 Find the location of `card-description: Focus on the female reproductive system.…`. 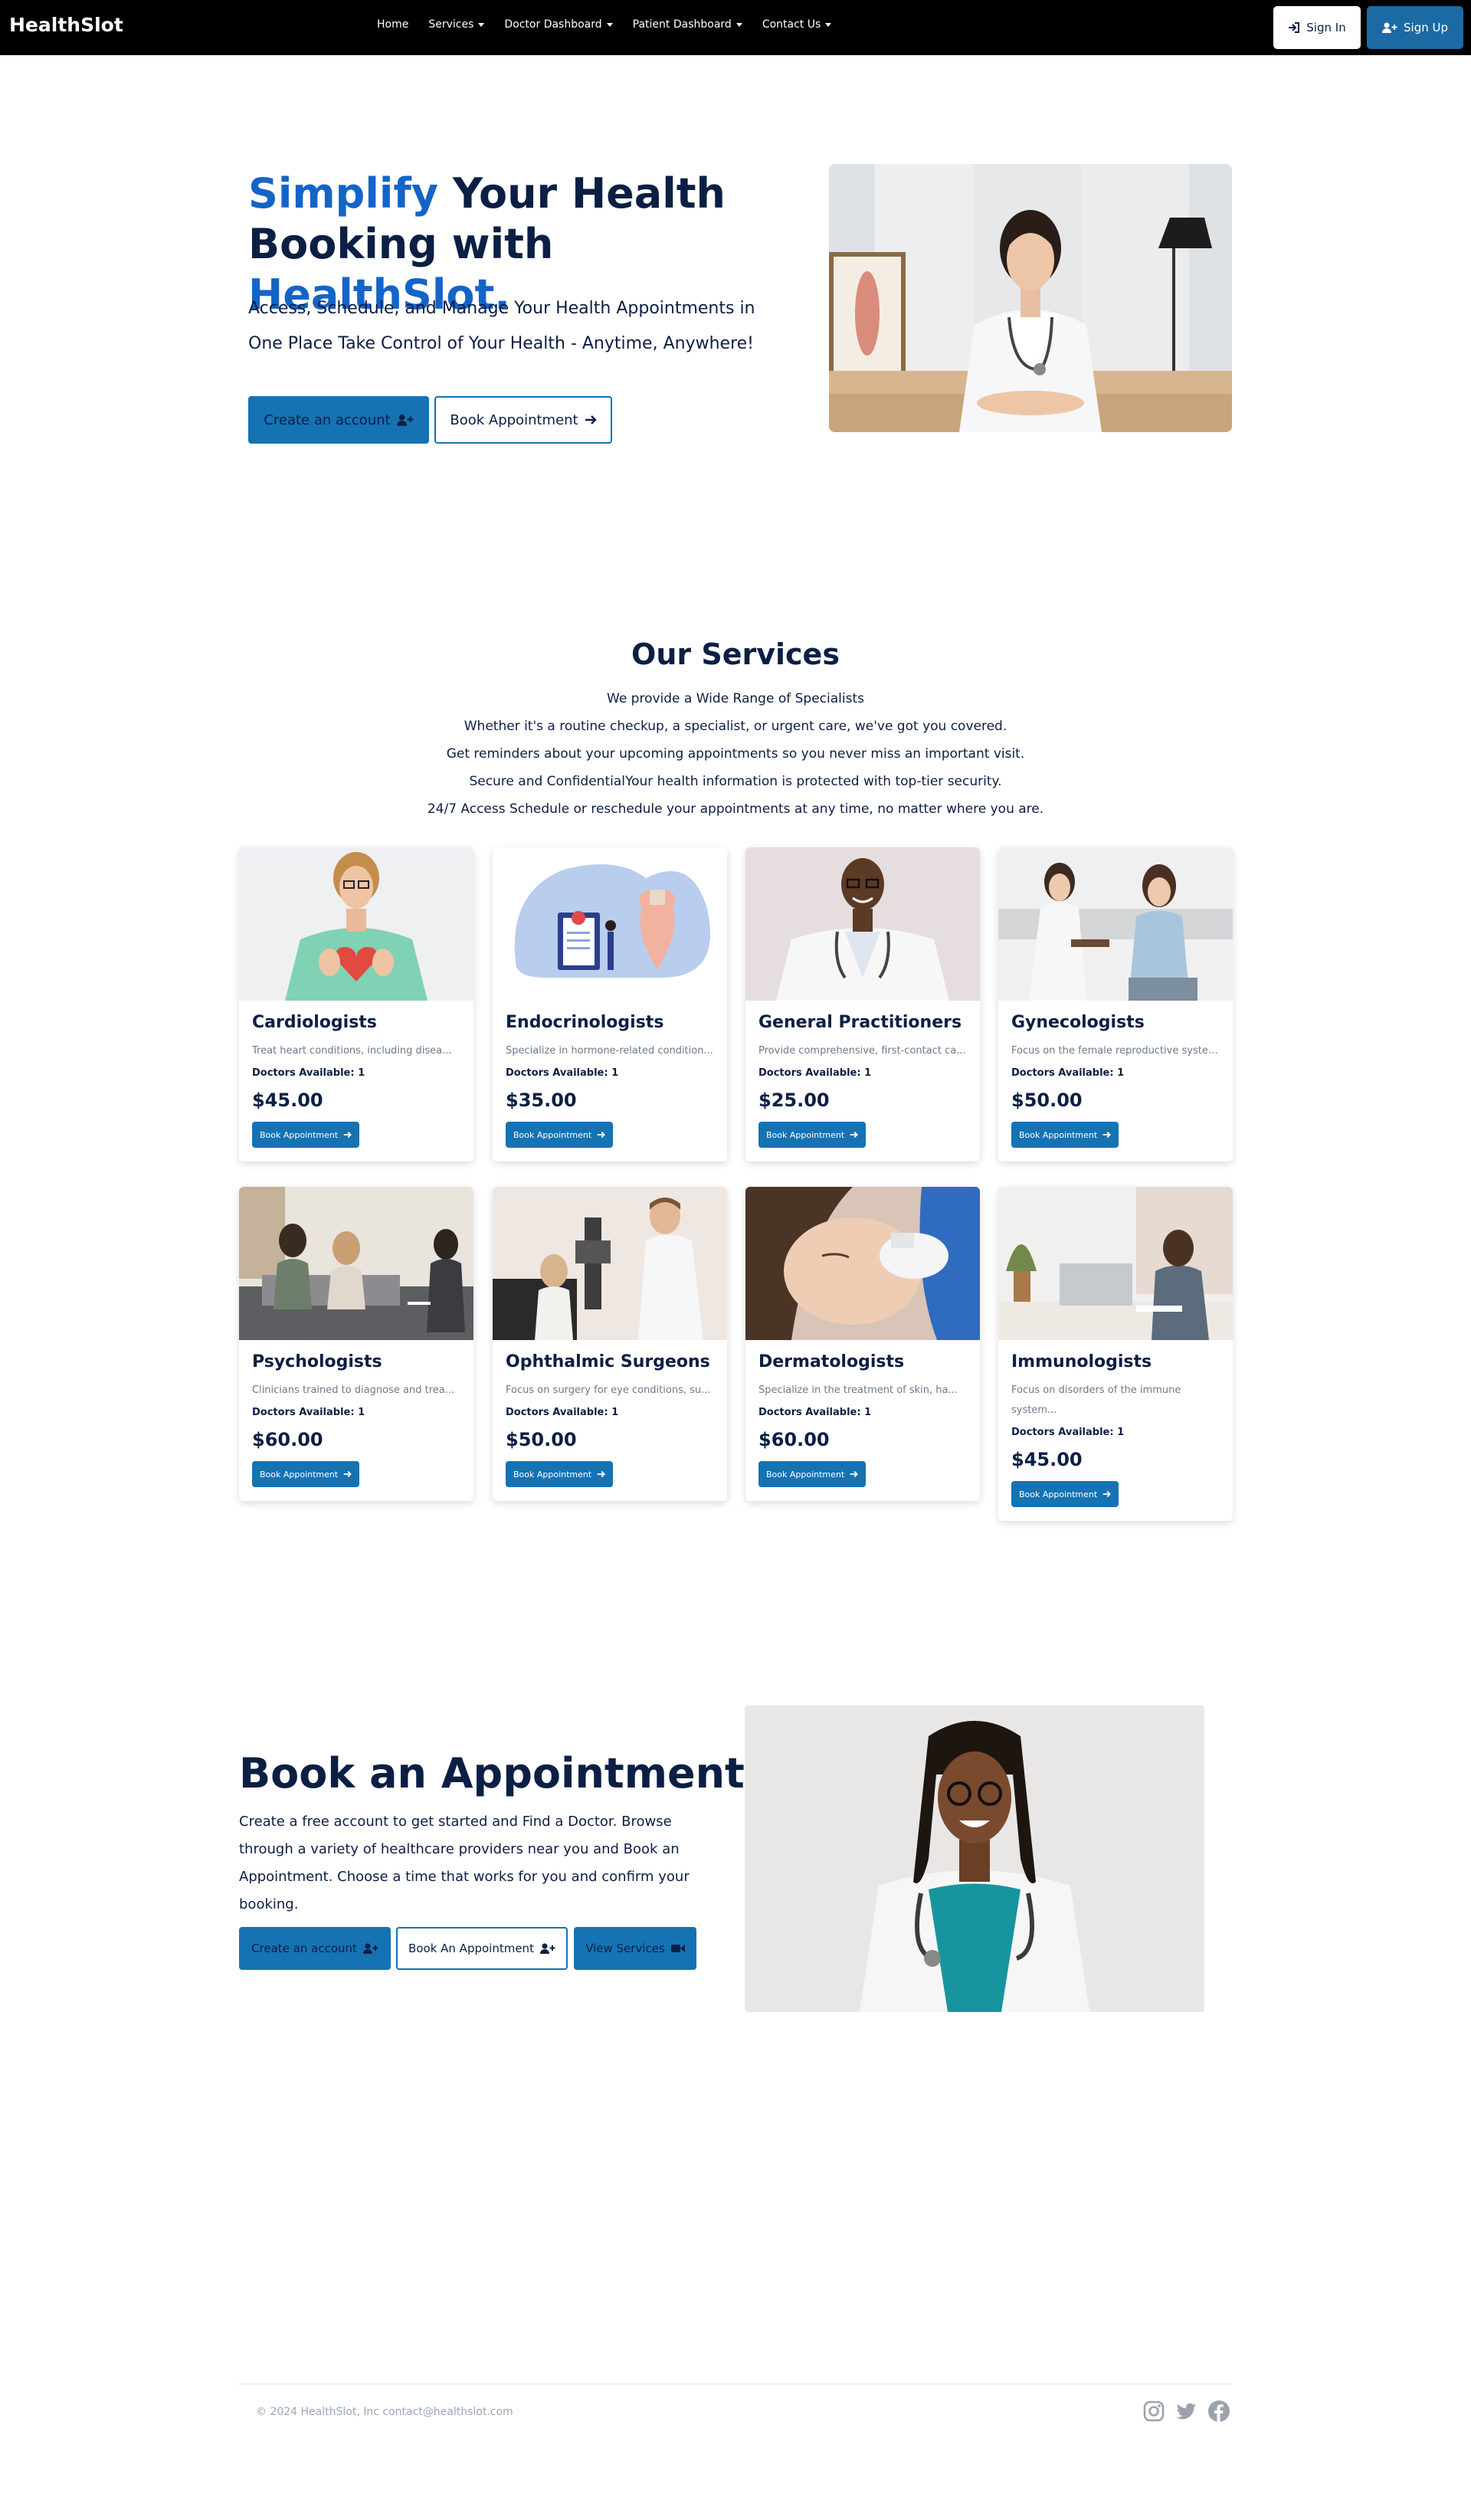

card-description: Focus on the female reproductive system.… is located at coordinates (1115, 1051).